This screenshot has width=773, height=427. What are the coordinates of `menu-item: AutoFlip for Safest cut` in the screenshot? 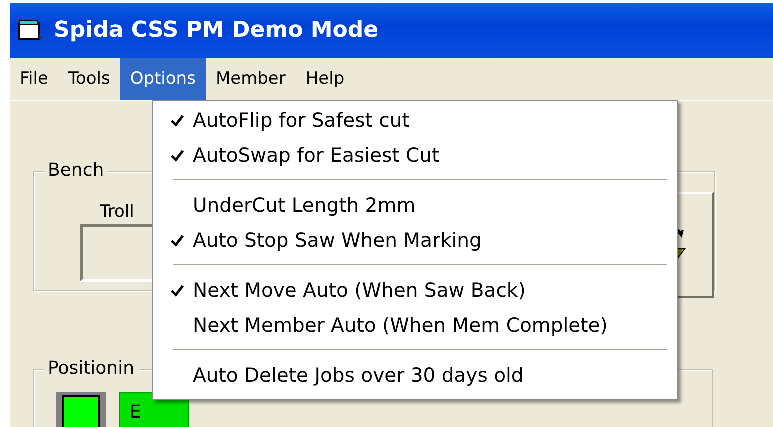 It's located at (415, 120).